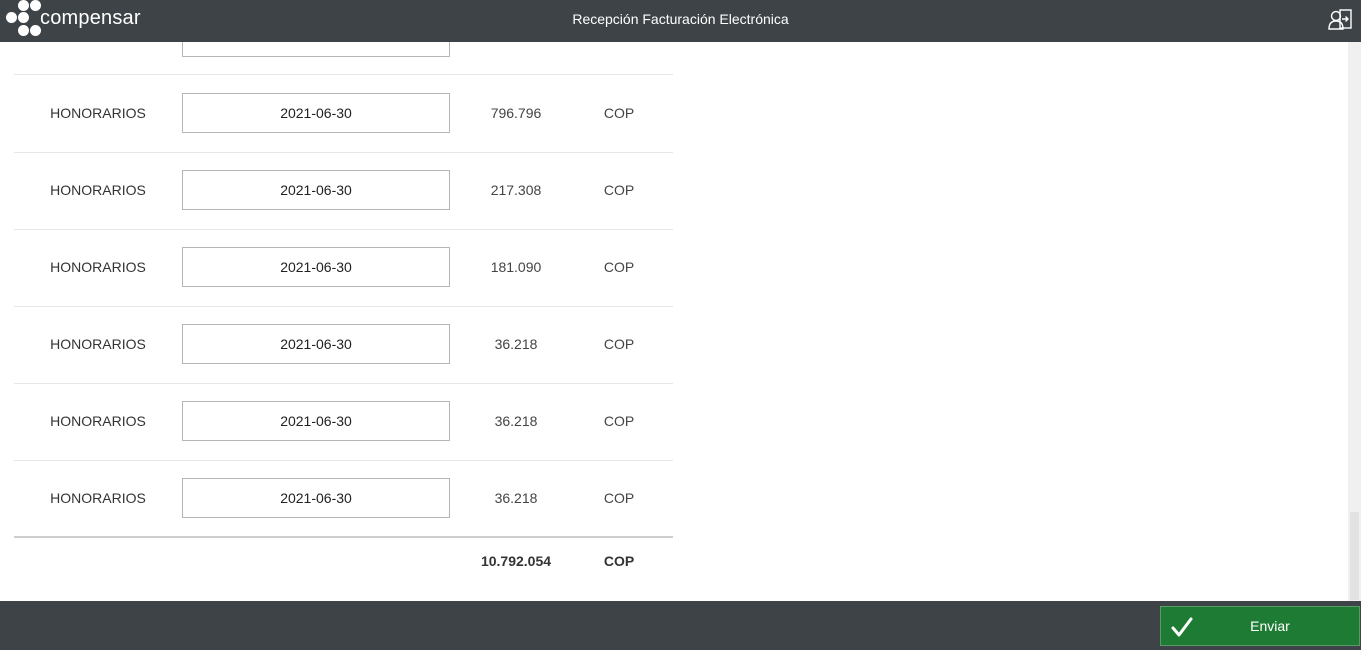  What do you see at coordinates (516, 561) in the screenshot?
I see `total-amount: 10.792.054` at bounding box center [516, 561].